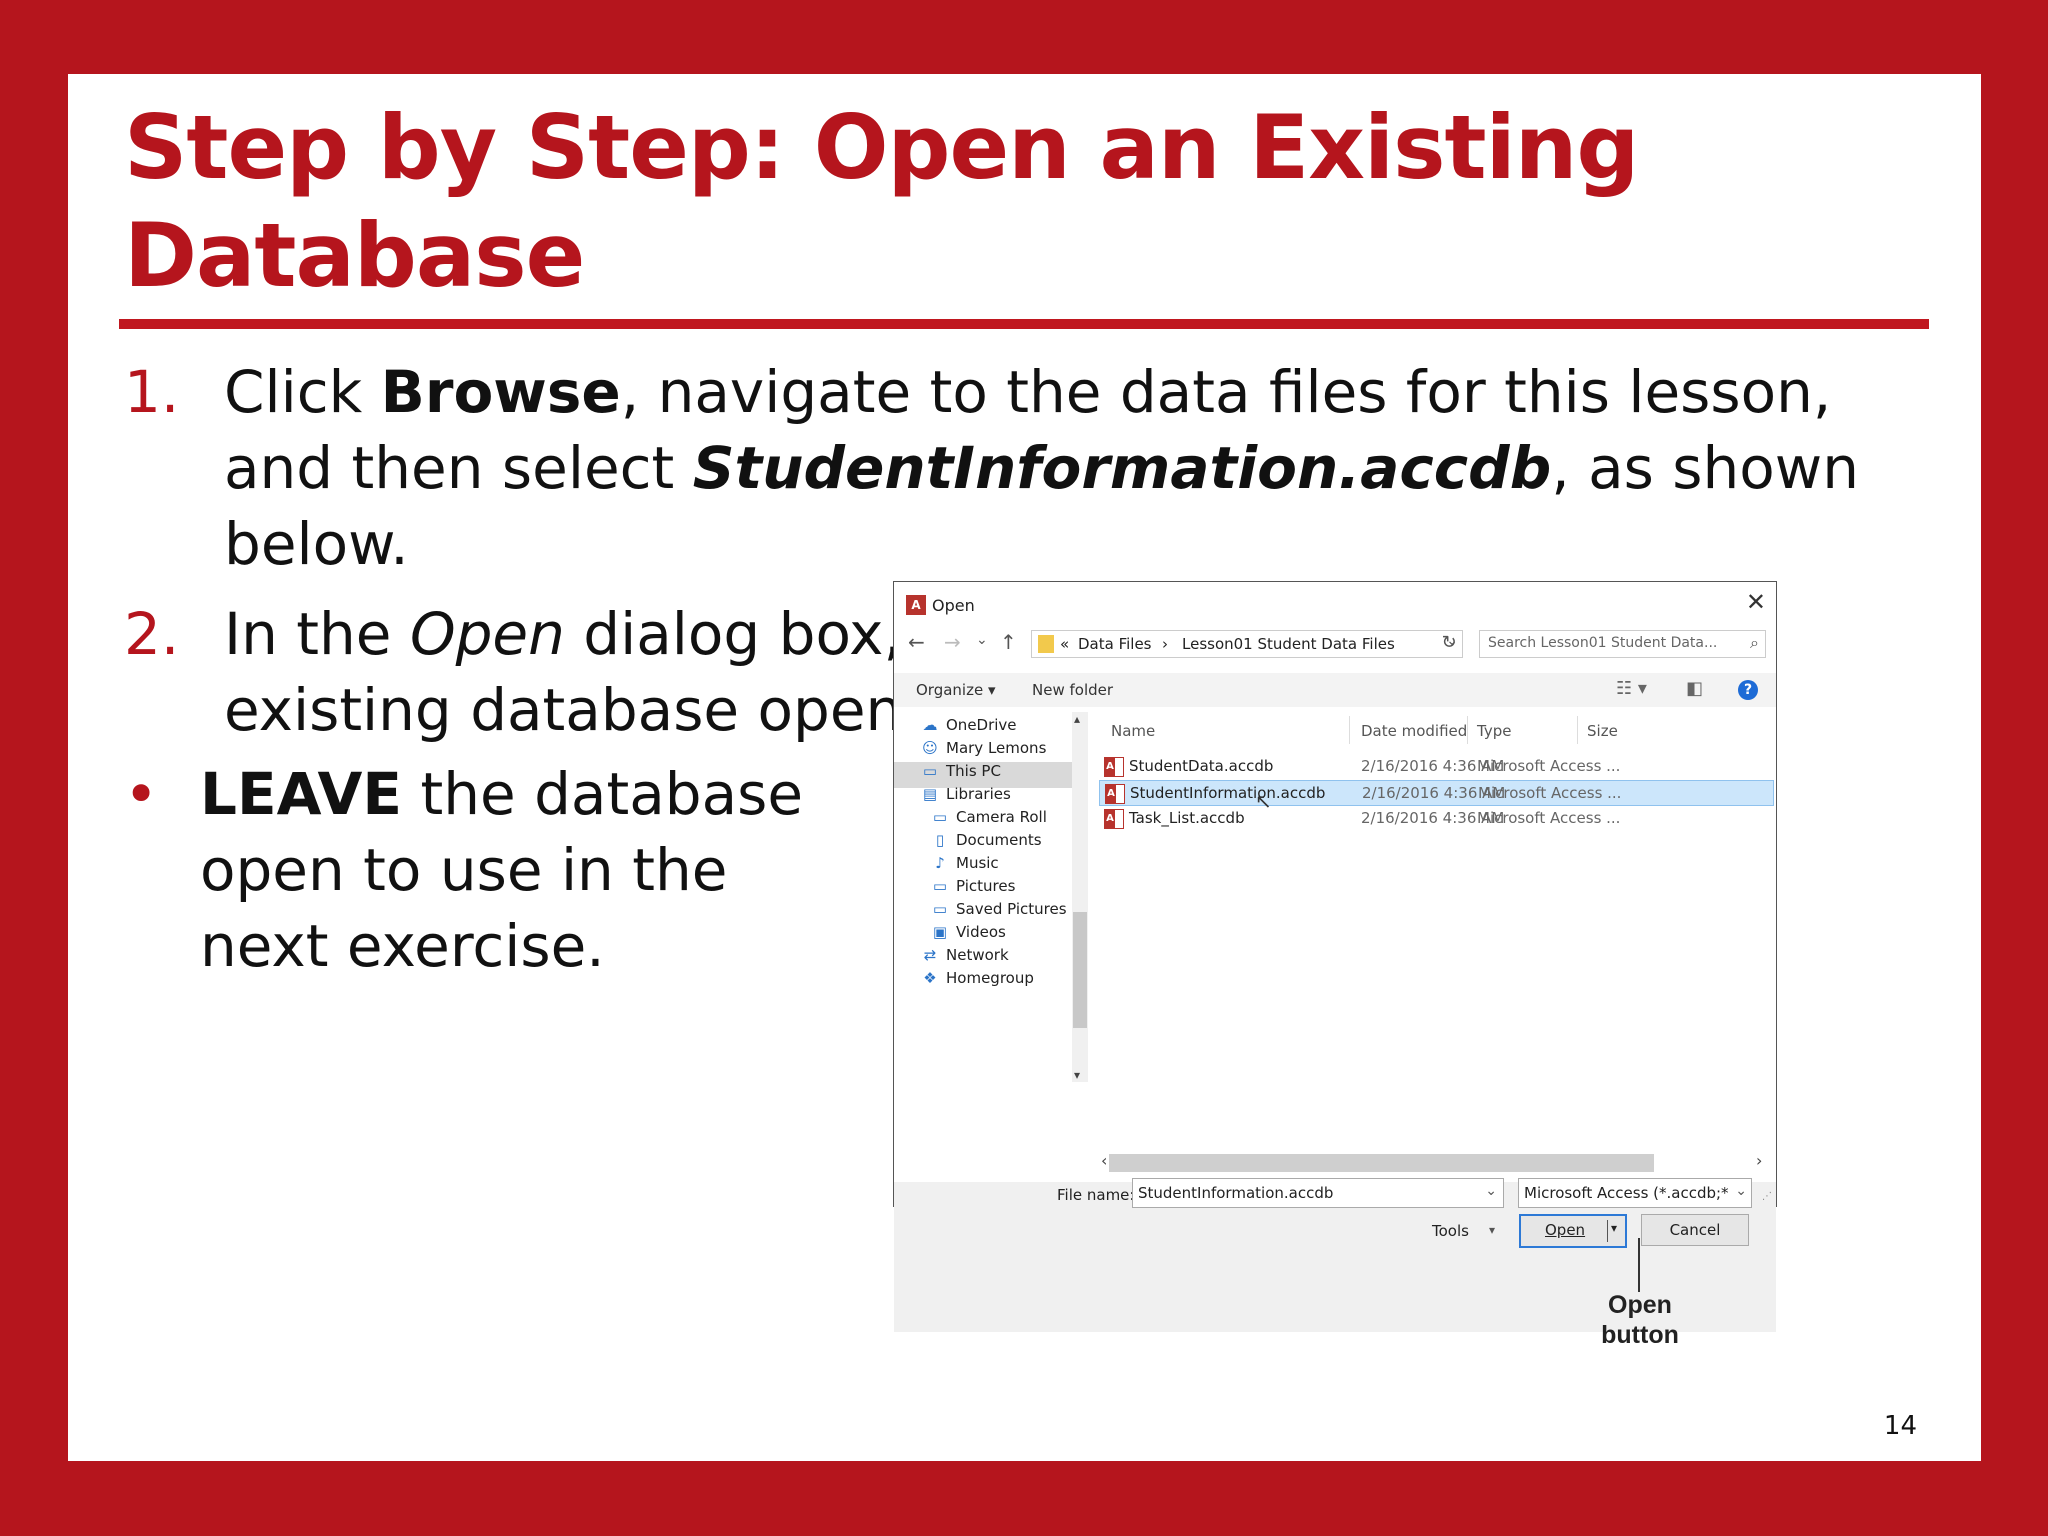  Describe the element at coordinates (1491, 1191) in the screenshot. I see `file-name-dropdown-icon: ⌄` at that location.